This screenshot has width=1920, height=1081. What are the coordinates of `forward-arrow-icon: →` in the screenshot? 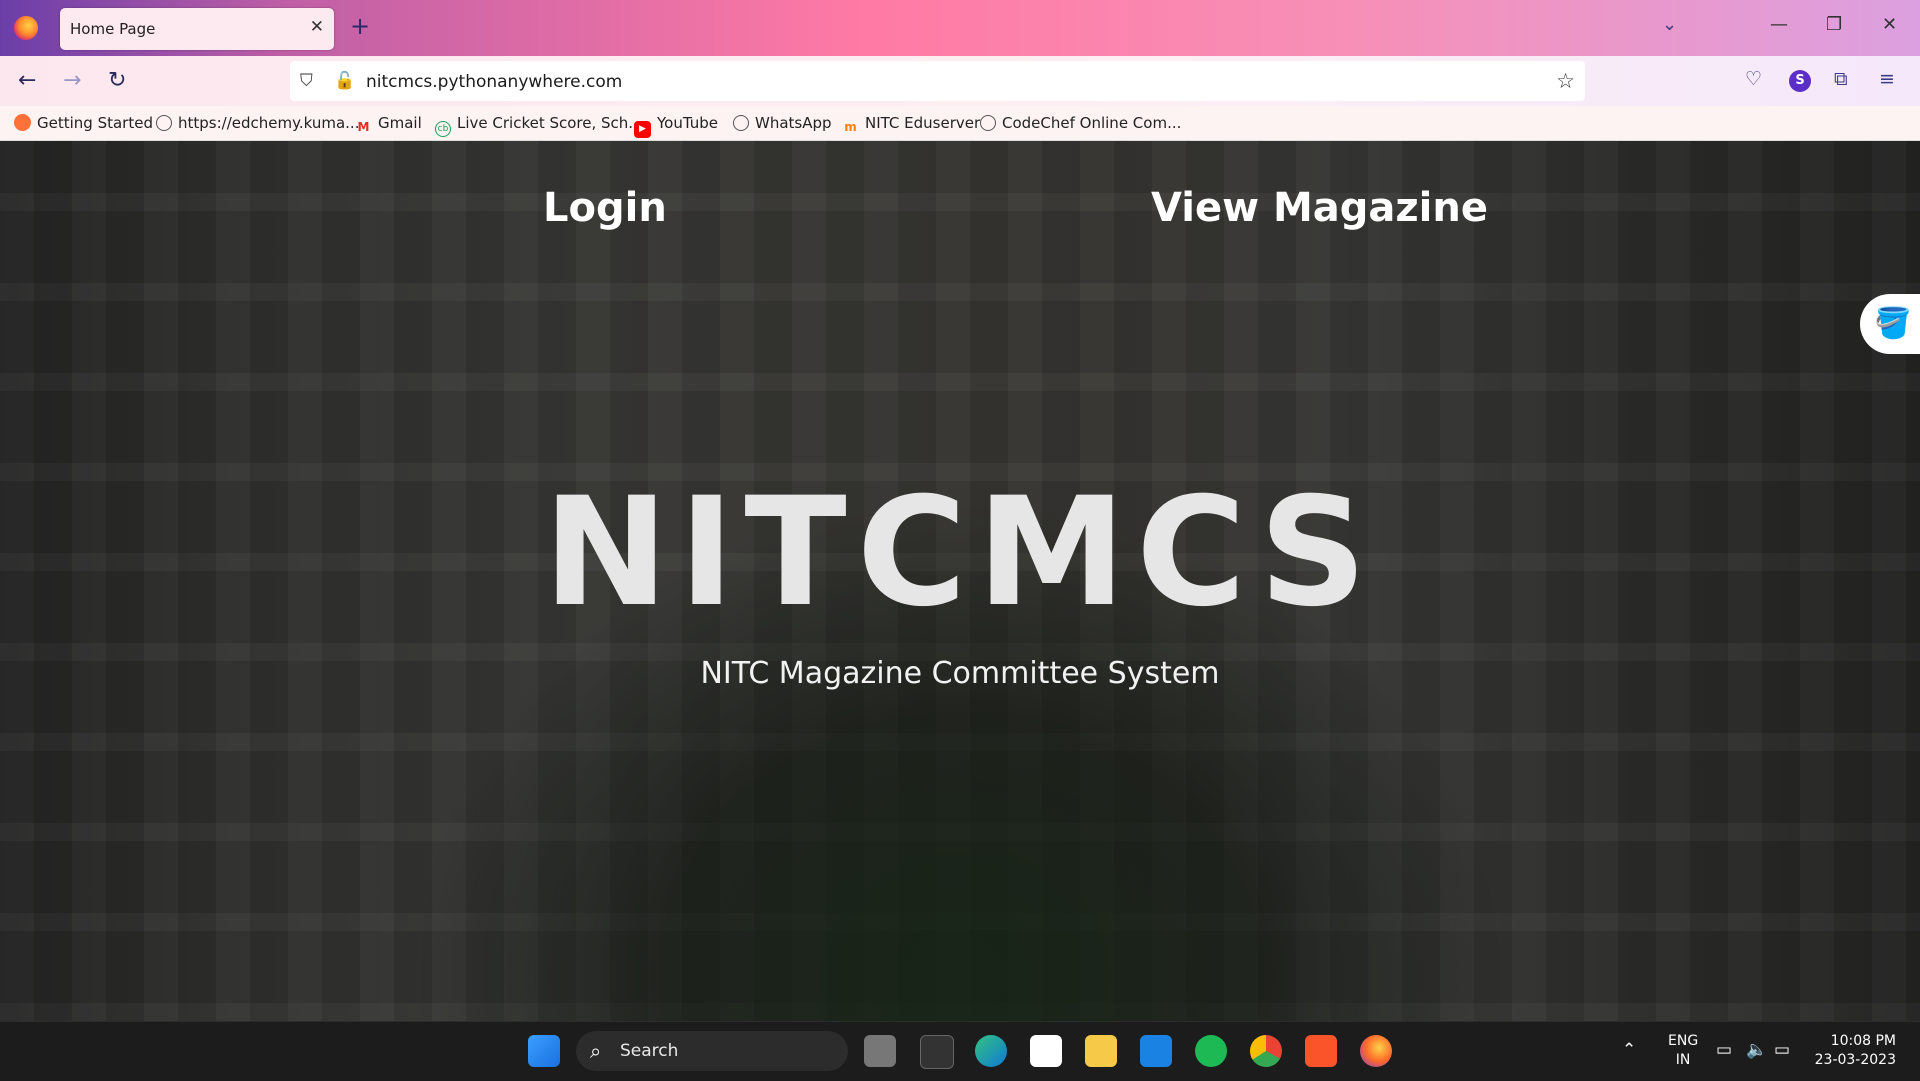 It's located at (72, 80).